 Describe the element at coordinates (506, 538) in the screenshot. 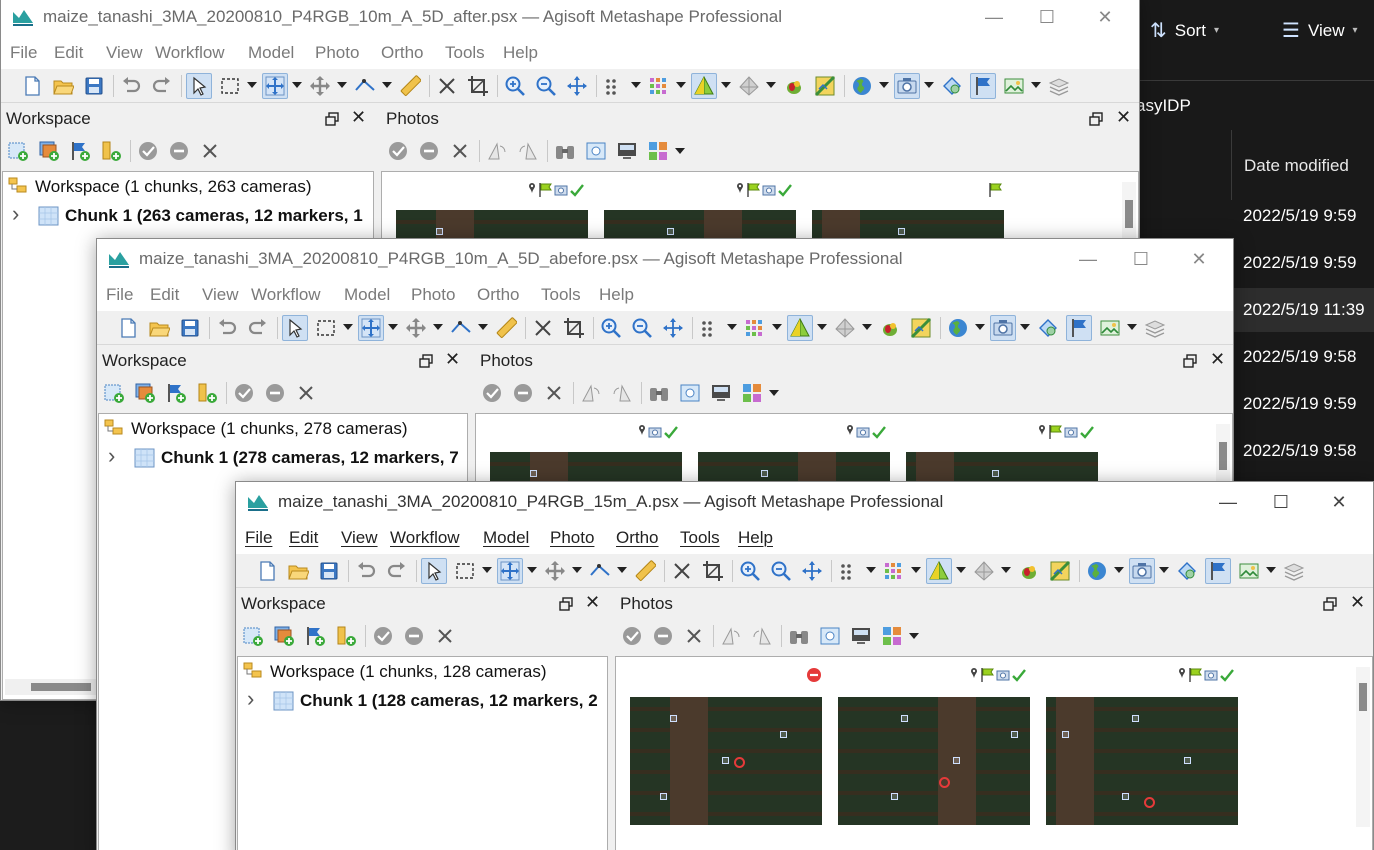

I see `menu-model: Model` at that location.